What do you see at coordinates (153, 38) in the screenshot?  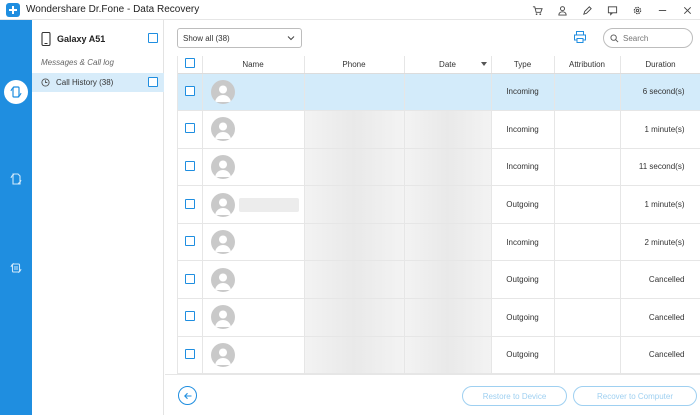 I see `device-checkbox` at bounding box center [153, 38].